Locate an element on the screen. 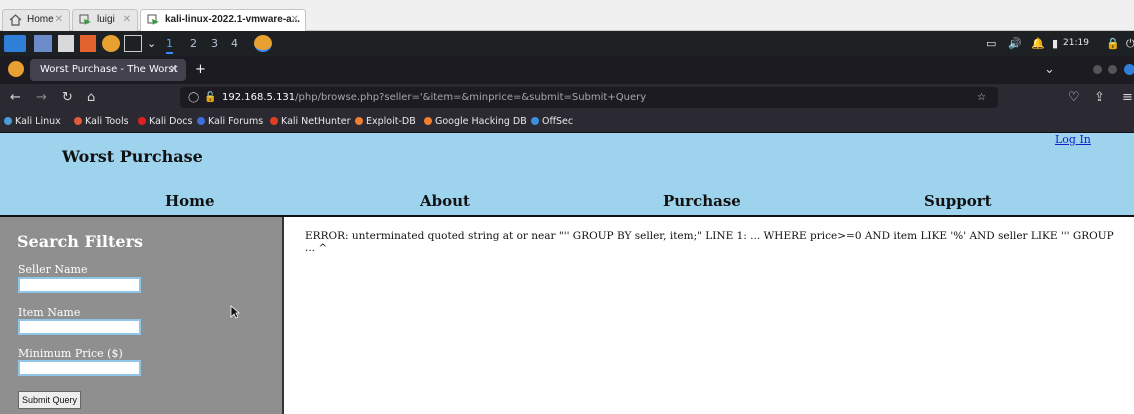 The width and height of the screenshot is (1134, 414). ghdb-icon is located at coordinates (428, 121).